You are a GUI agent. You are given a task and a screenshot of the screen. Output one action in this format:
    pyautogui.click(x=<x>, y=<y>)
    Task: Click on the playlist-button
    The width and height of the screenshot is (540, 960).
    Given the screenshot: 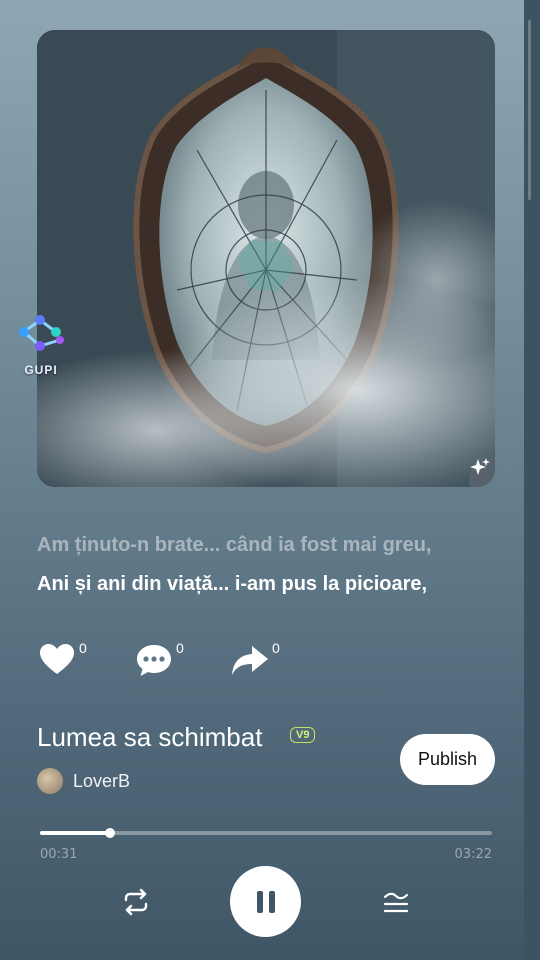 What is the action you would take?
    pyautogui.click(x=396, y=902)
    